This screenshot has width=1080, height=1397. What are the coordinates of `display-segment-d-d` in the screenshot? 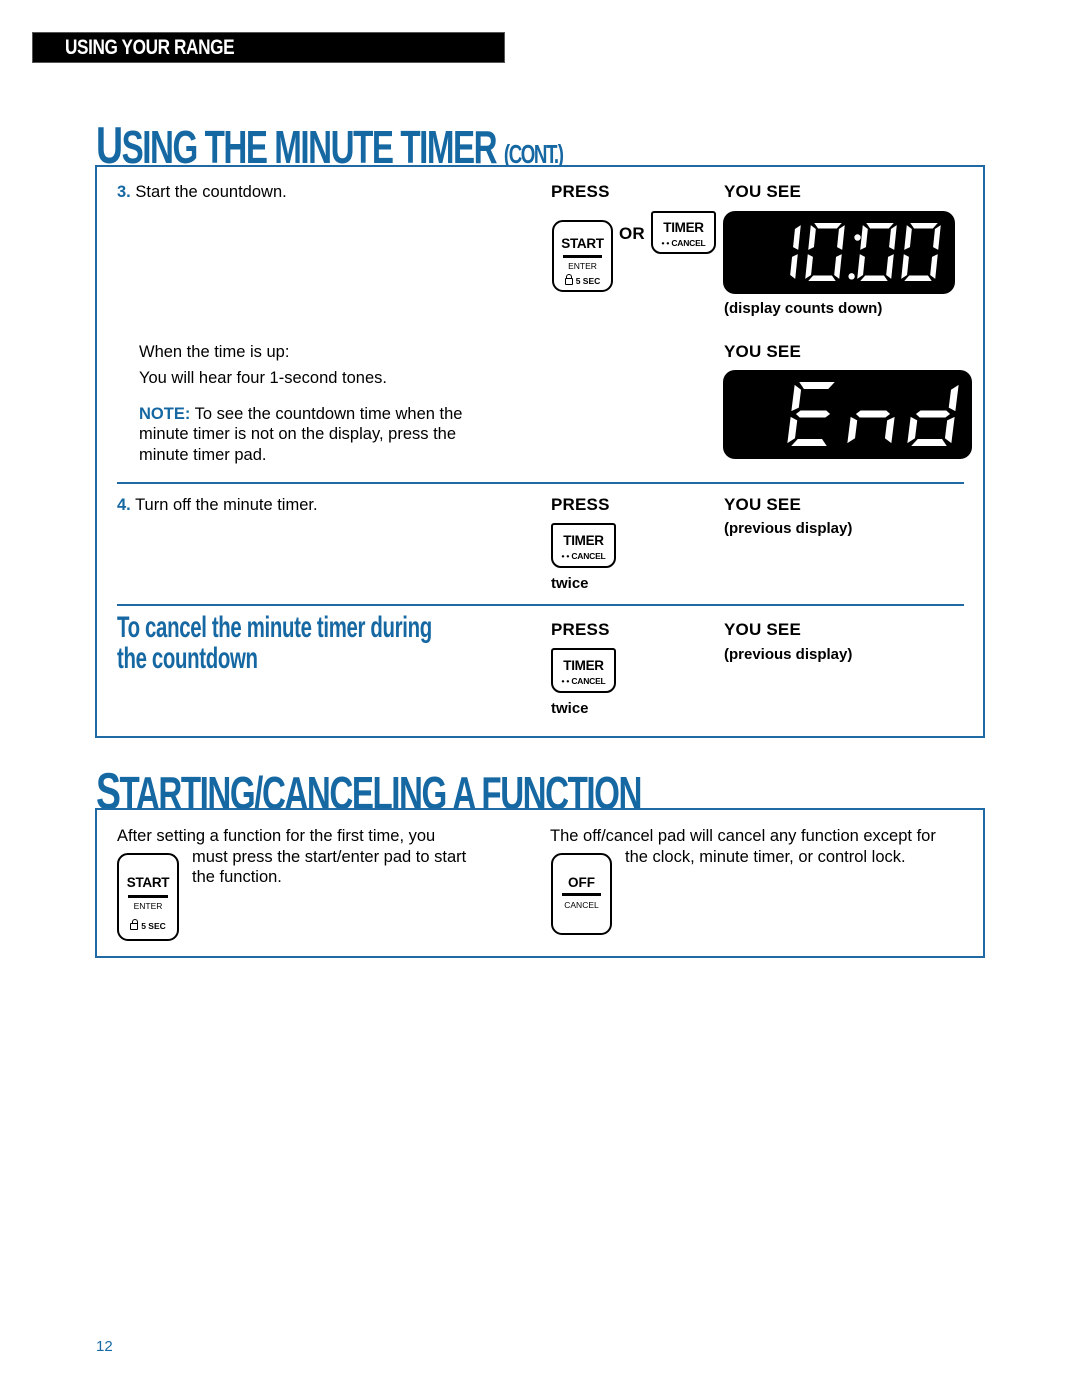 It's located at (929, 442).